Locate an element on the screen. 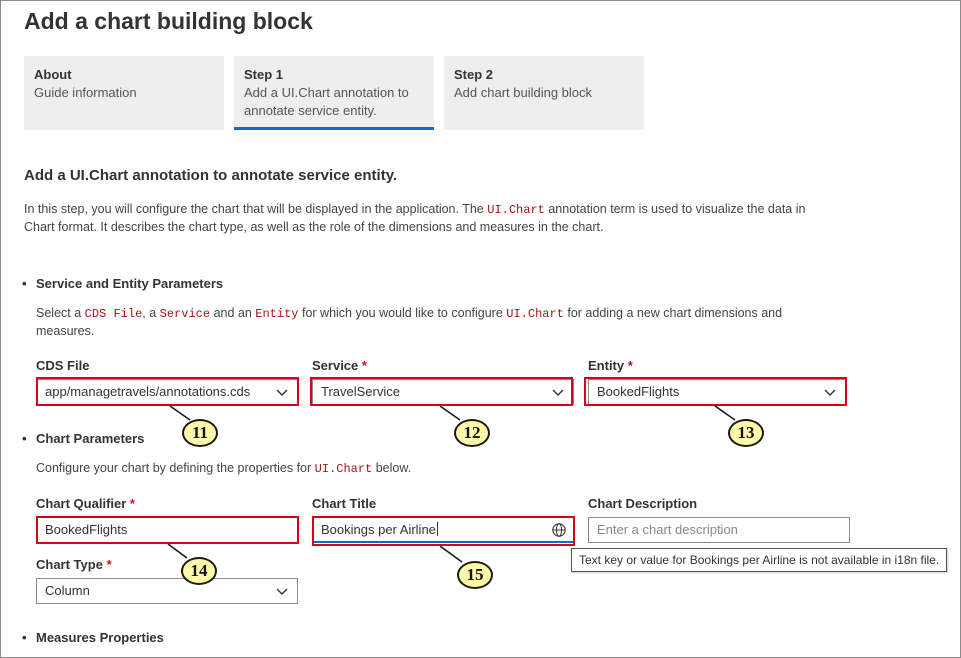  callout-15: 15 is located at coordinates (475, 575).